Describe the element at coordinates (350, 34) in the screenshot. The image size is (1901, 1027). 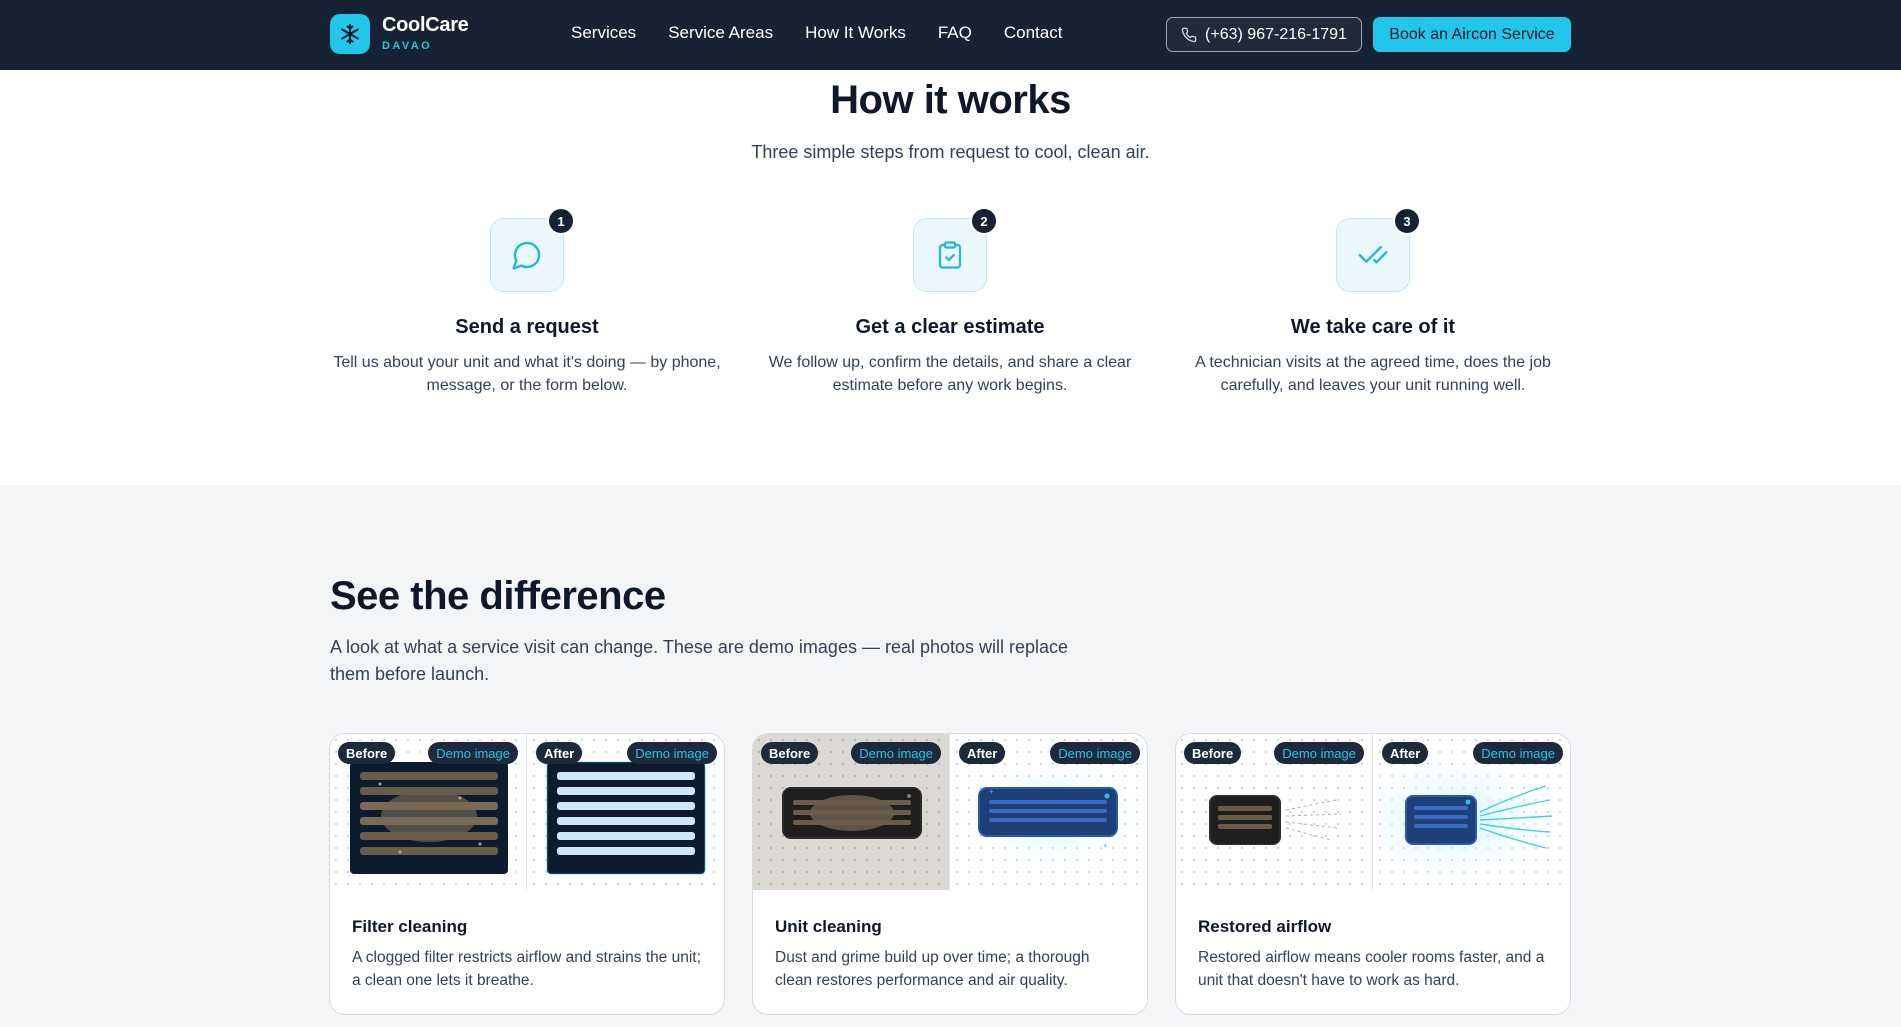
I see `snowflake-icon` at that location.